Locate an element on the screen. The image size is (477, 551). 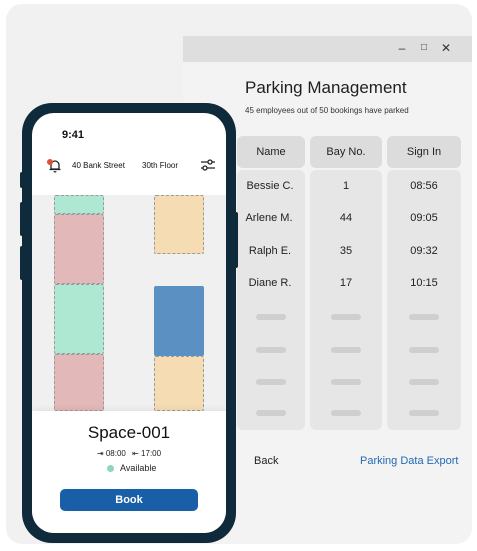
table-cell-sign-in: 09:05 is located at coordinates (424, 218).